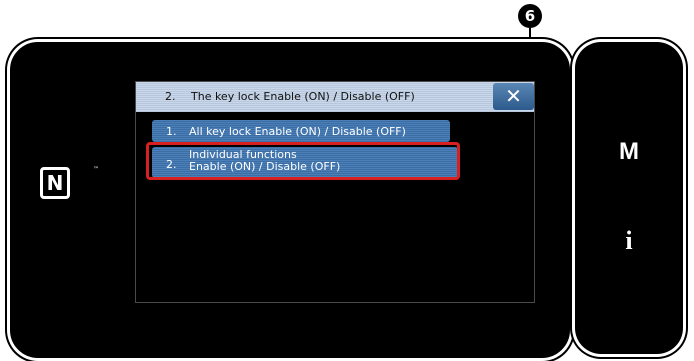 Image resolution: width=694 pixels, height=361 pixels. I want to click on menu-item-label: All key lock Enable (ON) / Disable (OFF), so click(297, 131).